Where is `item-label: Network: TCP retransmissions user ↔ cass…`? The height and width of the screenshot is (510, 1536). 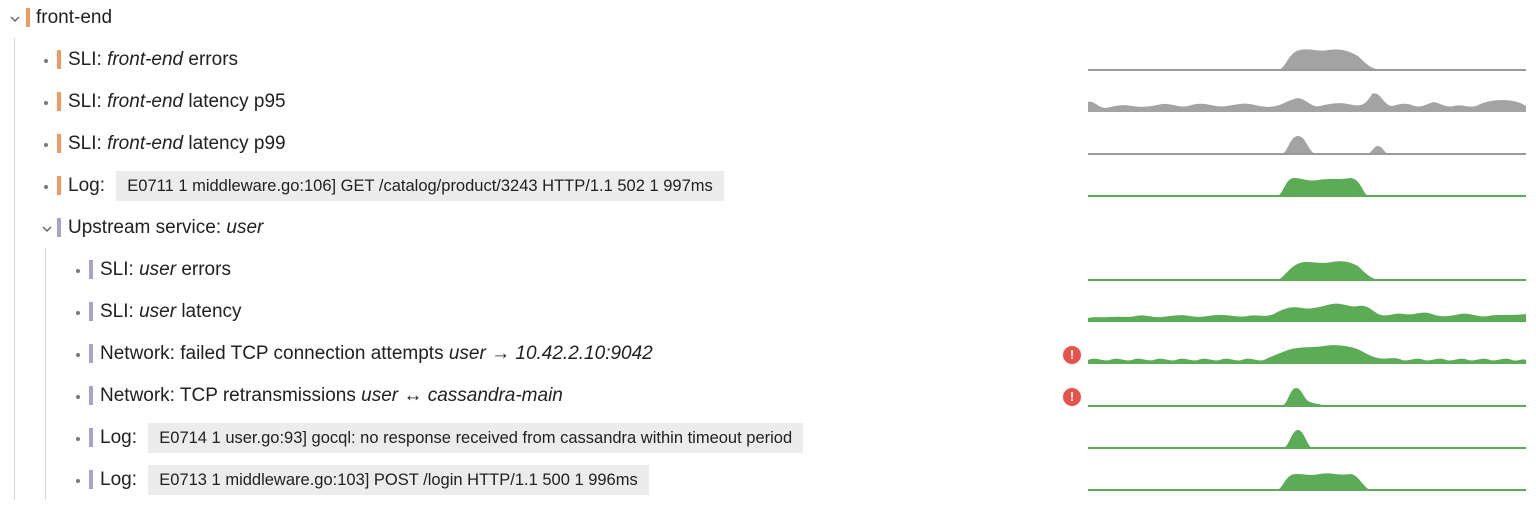 item-label: Network: TCP retransmissions user ↔ cass… is located at coordinates (331, 395).